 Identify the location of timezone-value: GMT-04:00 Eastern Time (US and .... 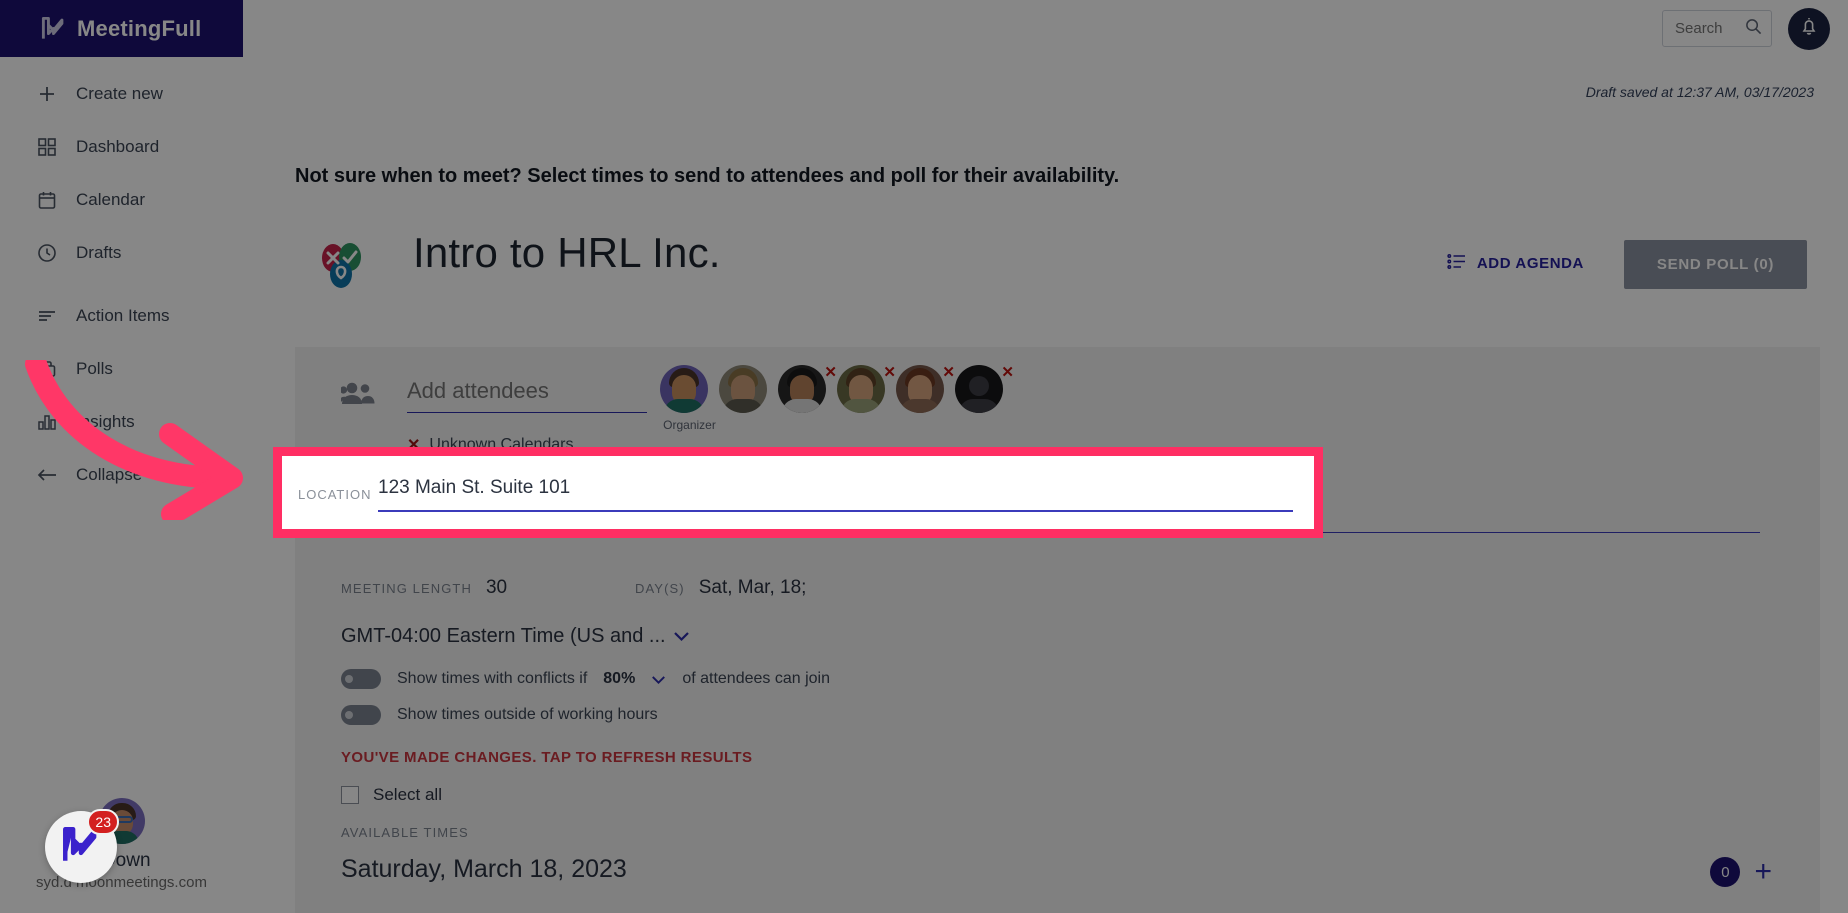
(503, 636).